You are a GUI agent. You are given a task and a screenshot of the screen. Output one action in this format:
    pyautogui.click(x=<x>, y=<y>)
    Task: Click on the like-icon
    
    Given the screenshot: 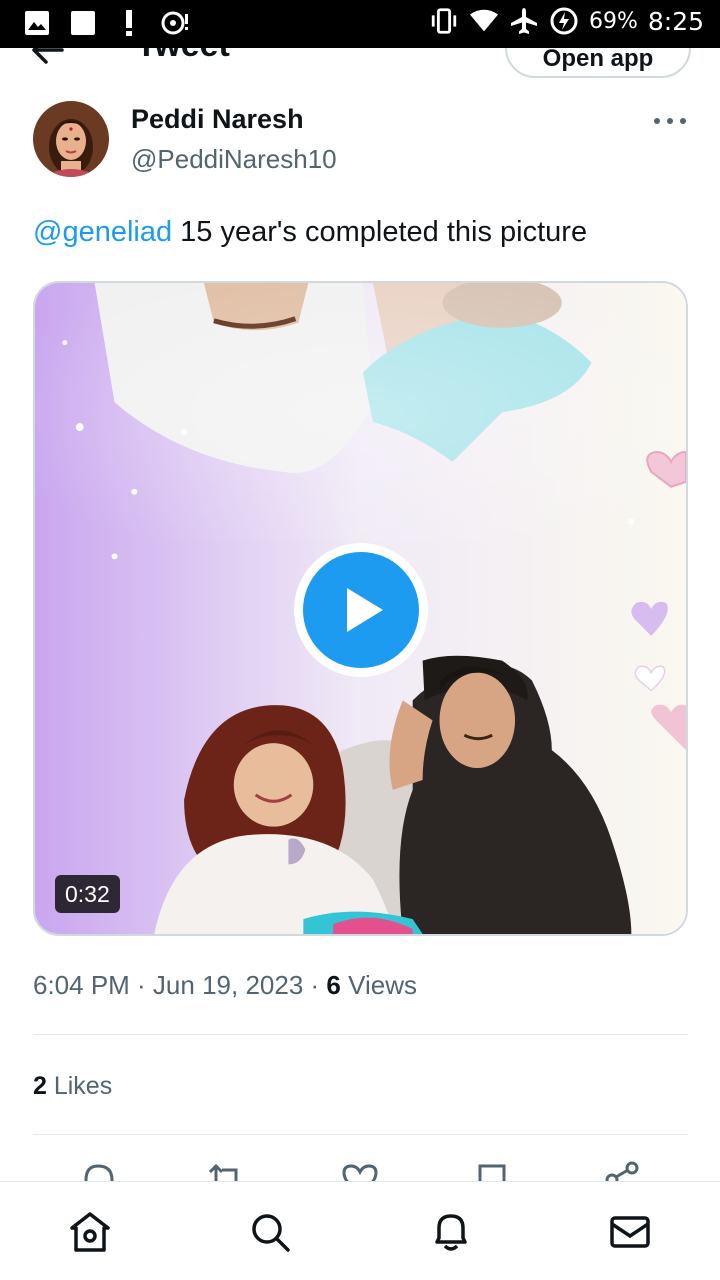 What is the action you would take?
    pyautogui.click(x=360, y=1171)
    